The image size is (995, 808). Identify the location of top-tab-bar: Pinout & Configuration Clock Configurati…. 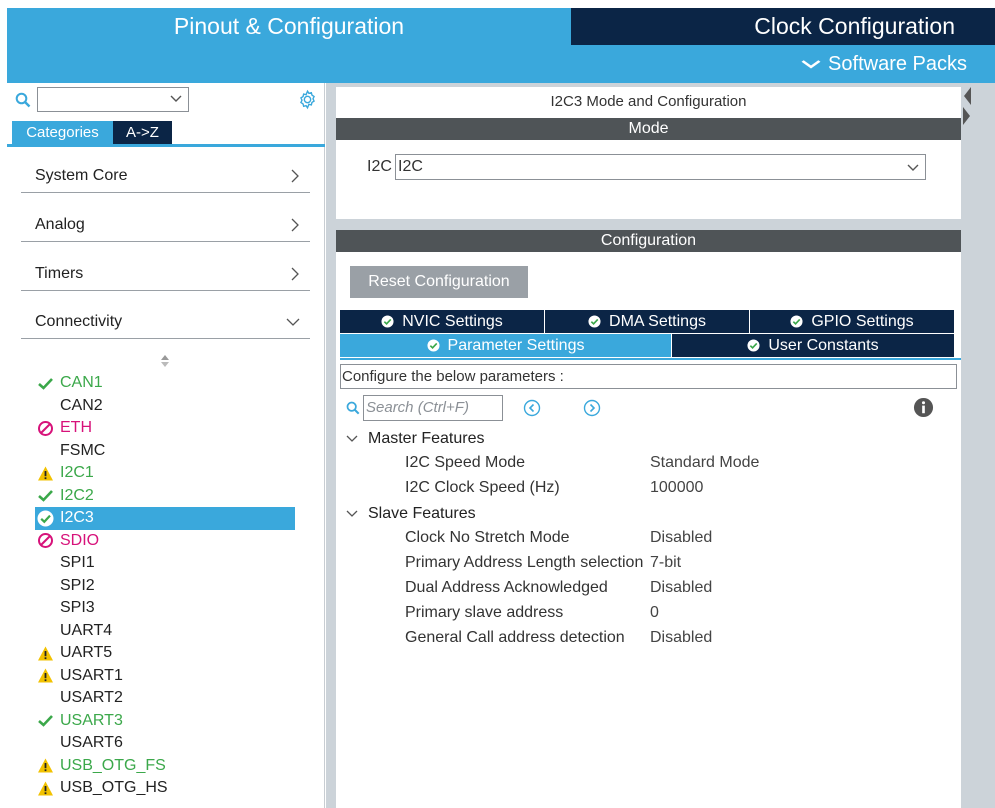
(501, 26).